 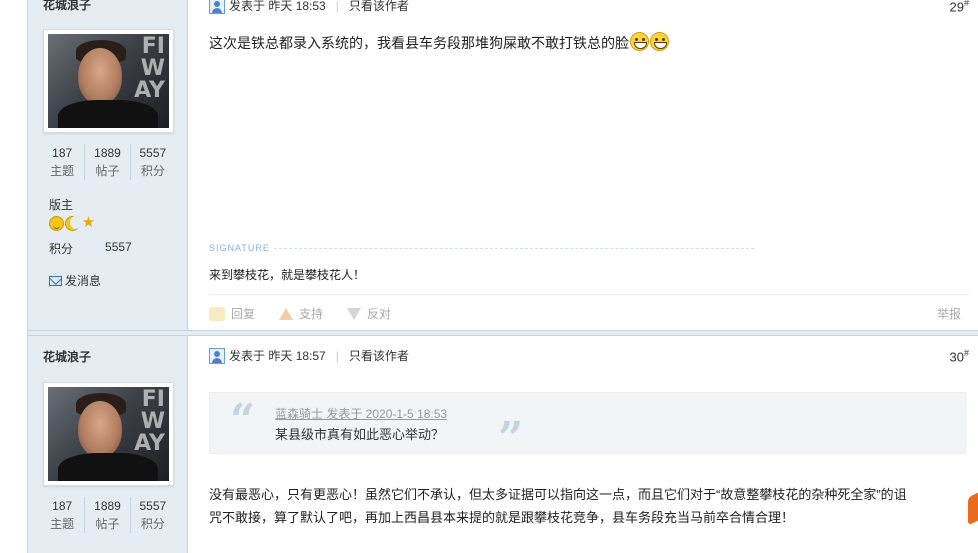 What do you see at coordinates (297, 356) in the screenshot?
I see `posted-time: 昨天 18:57` at bounding box center [297, 356].